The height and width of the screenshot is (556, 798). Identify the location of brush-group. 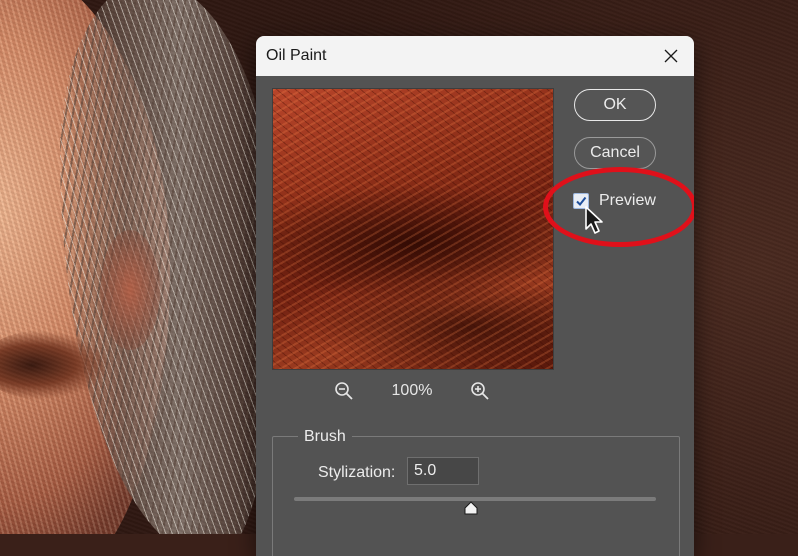
(476, 496).